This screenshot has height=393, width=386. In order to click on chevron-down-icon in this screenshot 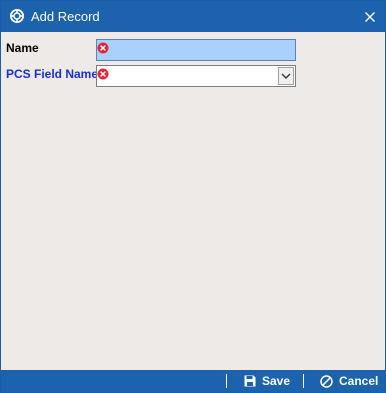, I will do `click(286, 76)`.